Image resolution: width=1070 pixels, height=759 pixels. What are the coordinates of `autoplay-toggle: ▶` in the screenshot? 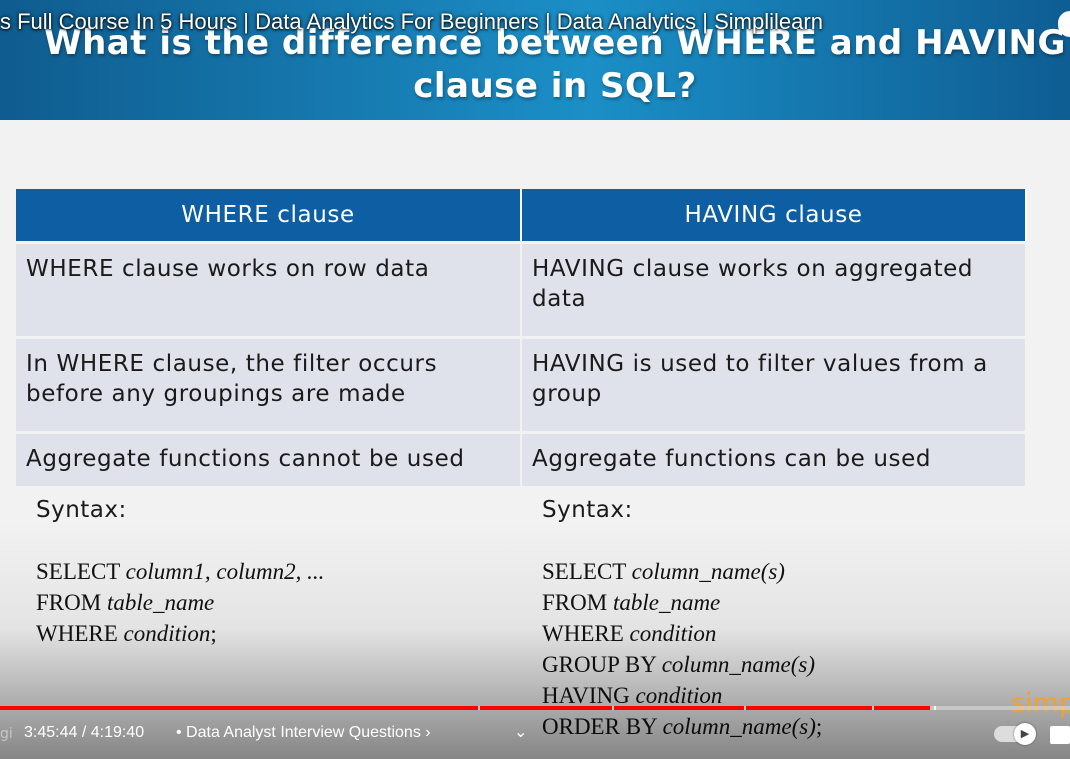 It's located at (1015, 734).